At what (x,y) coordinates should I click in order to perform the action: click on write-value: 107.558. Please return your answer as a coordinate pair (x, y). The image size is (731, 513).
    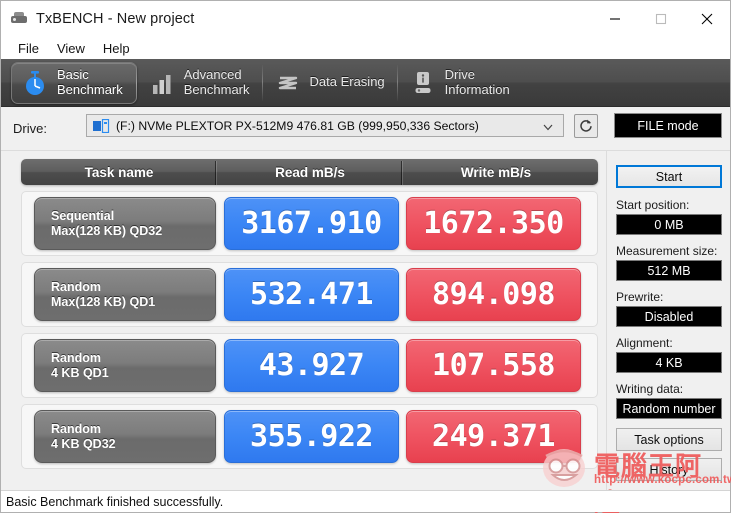
    Looking at the image, I should click on (493, 365).